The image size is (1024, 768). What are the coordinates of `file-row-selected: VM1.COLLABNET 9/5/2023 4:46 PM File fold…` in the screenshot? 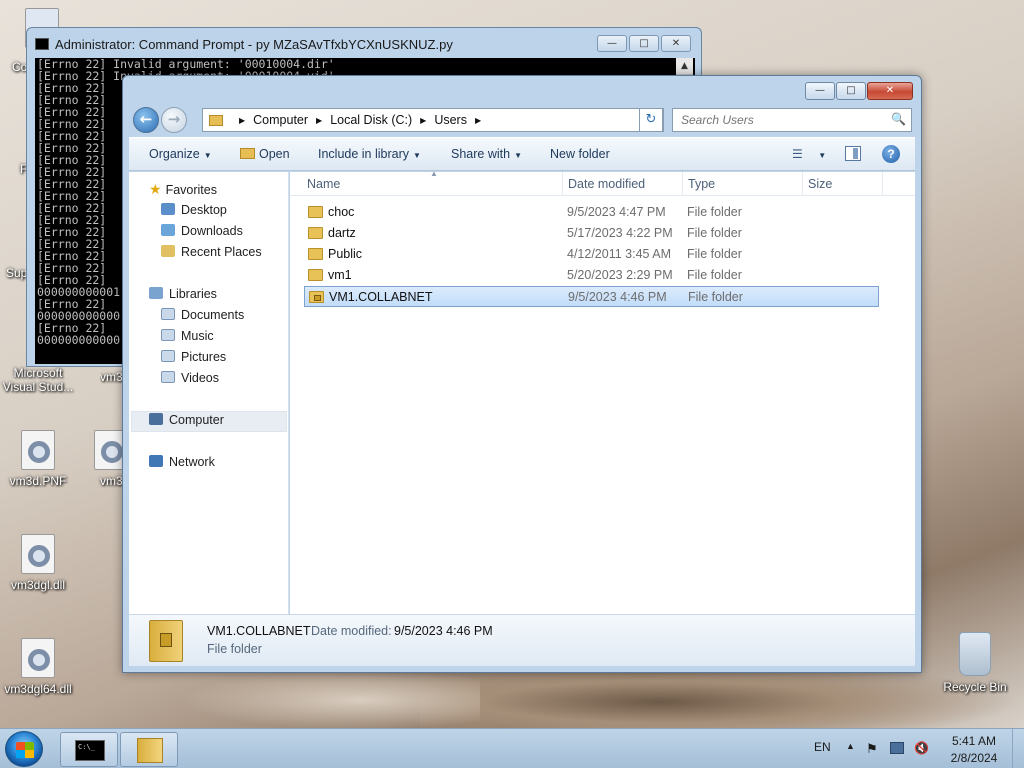 It's located at (591, 296).